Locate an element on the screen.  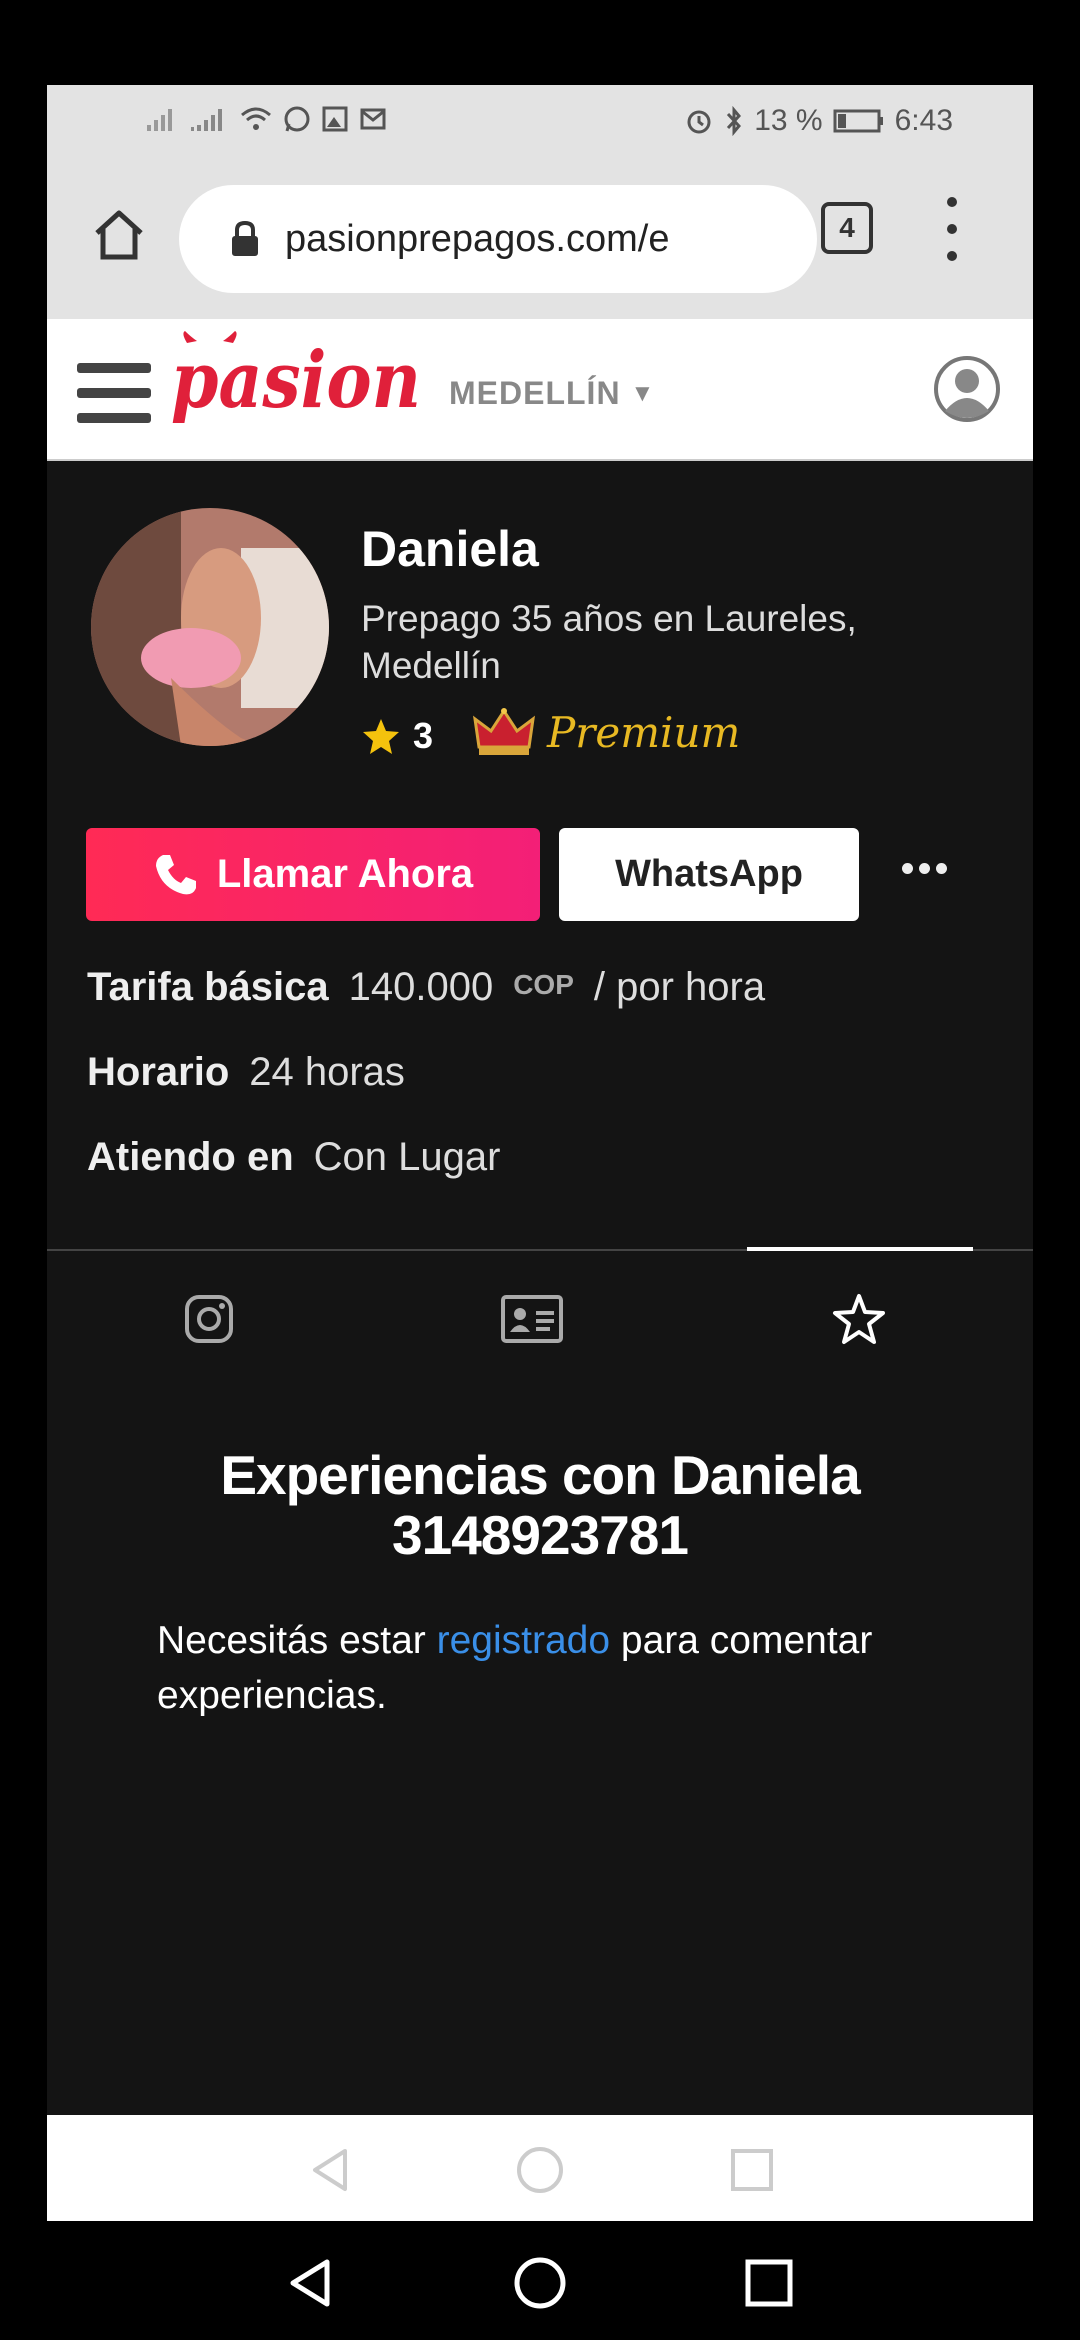
experiences-title-line2: 3148923781 is located at coordinates (540, 1535).